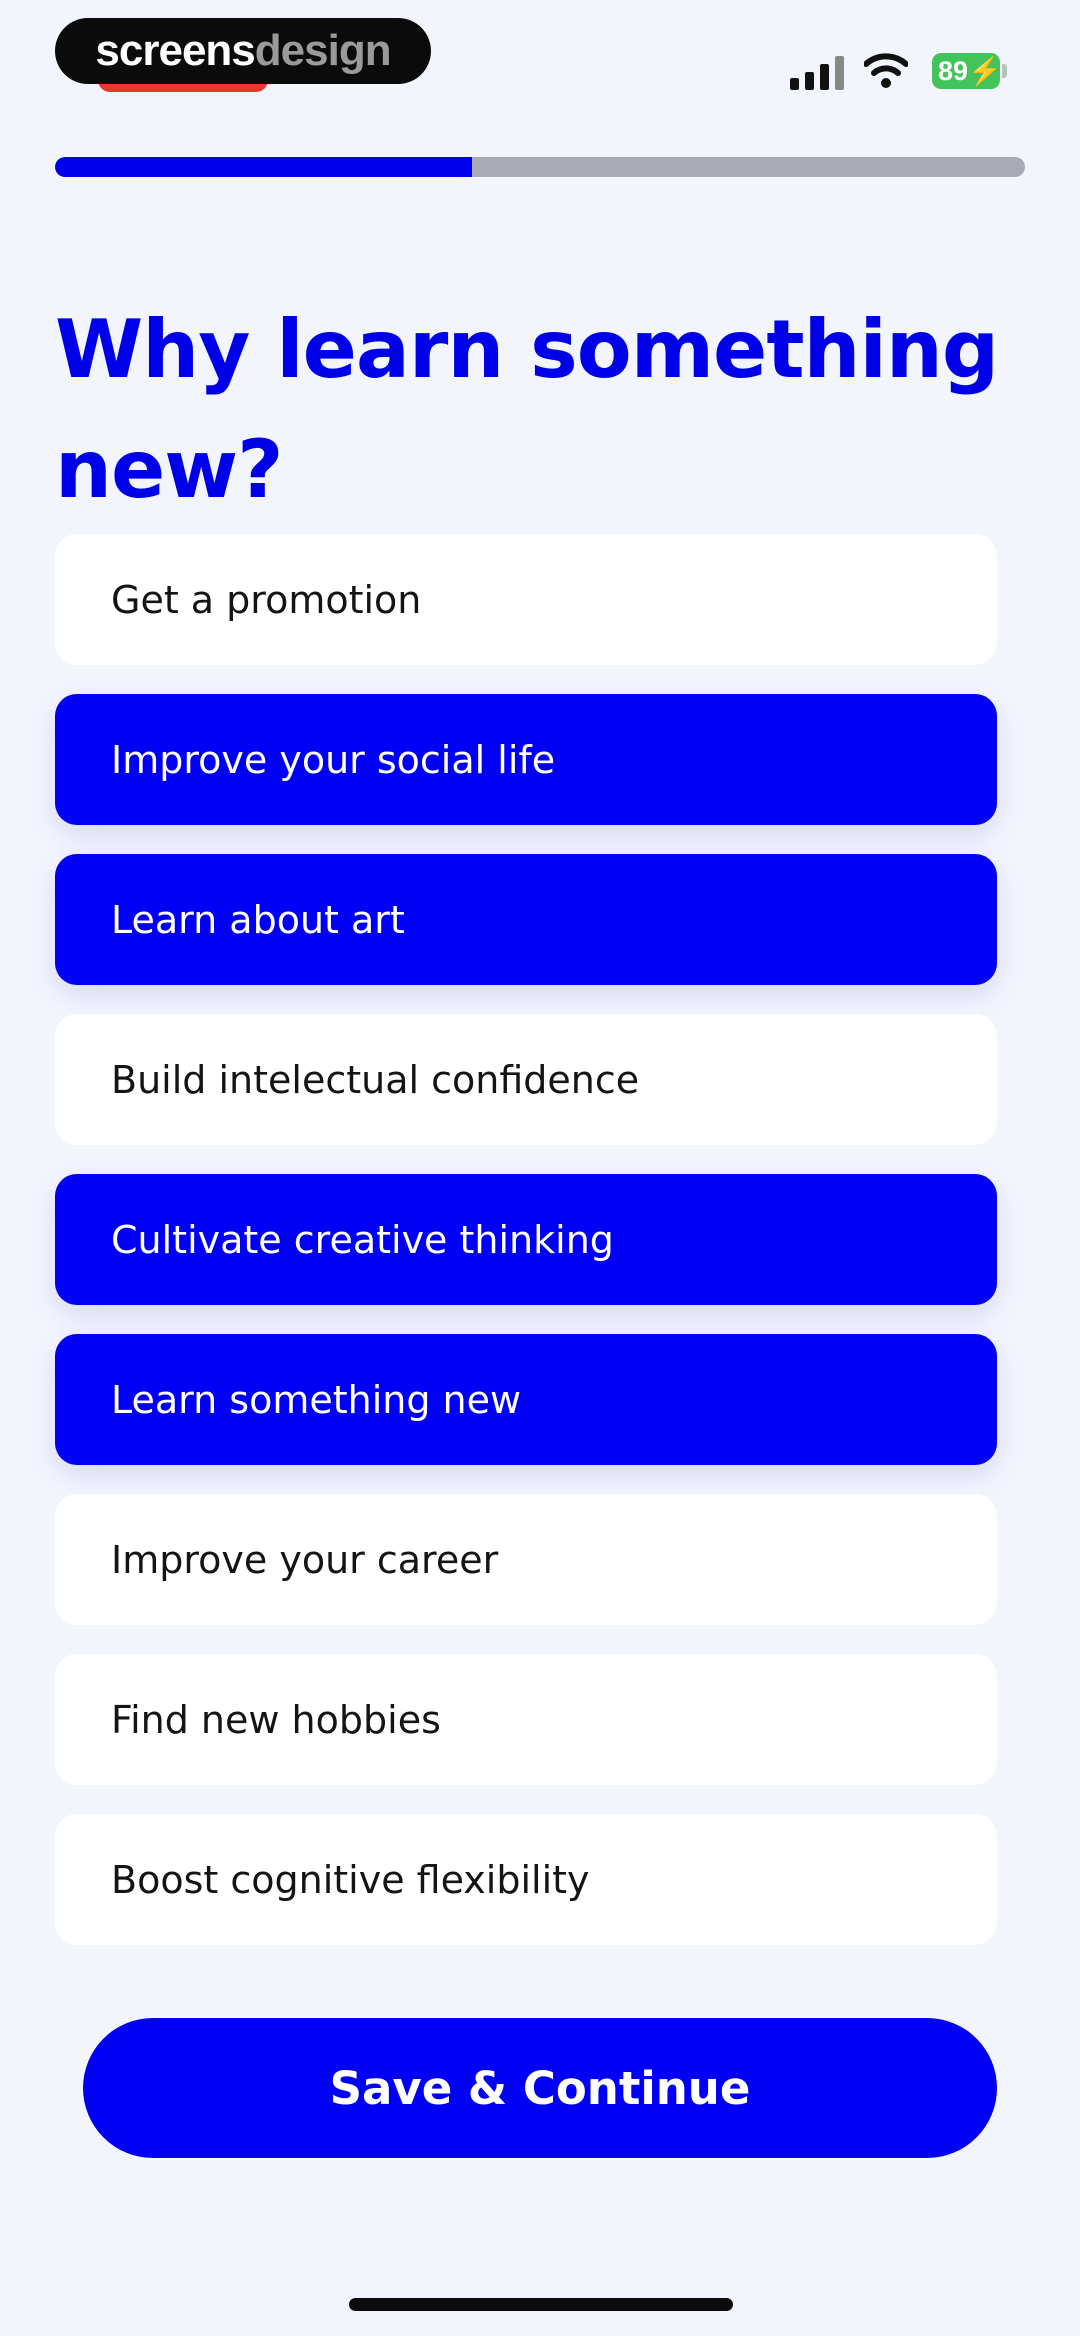 This screenshot has width=1080, height=2336. What do you see at coordinates (276, 1719) in the screenshot?
I see `option-label: Find new hobbies` at bounding box center [276, 1719].